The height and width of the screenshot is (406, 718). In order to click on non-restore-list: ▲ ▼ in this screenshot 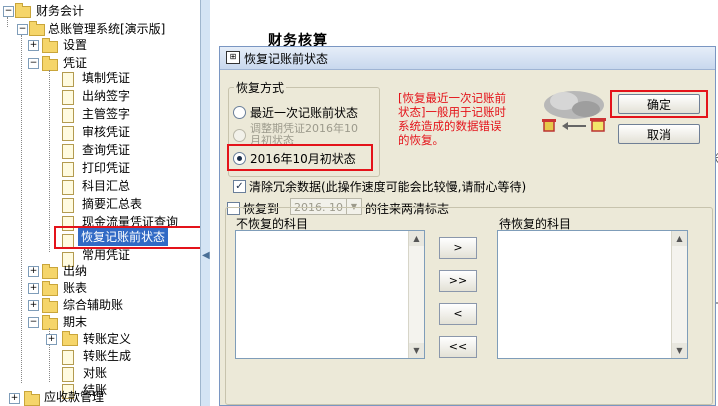, I will do `click(330, 294)`.